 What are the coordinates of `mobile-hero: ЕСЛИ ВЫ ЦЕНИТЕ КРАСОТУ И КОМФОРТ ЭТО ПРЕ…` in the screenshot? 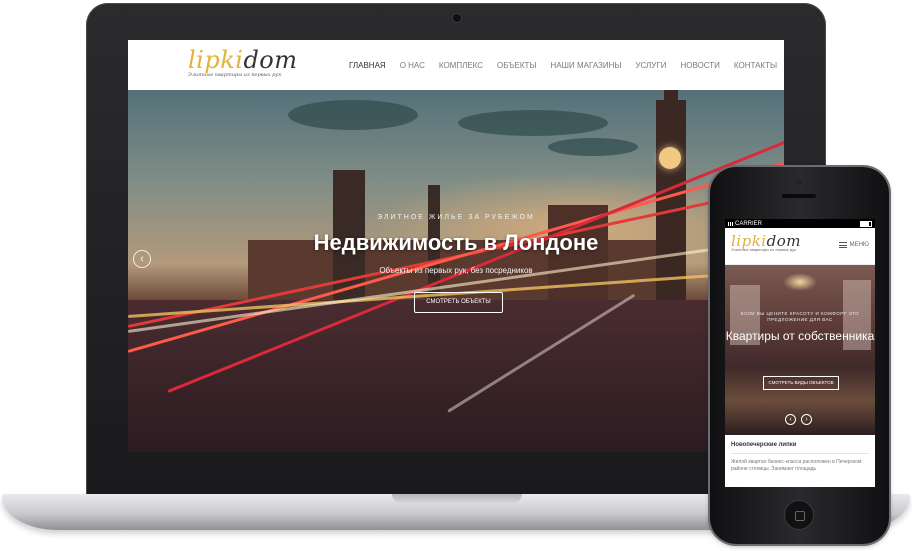 It's located at (800, 350).